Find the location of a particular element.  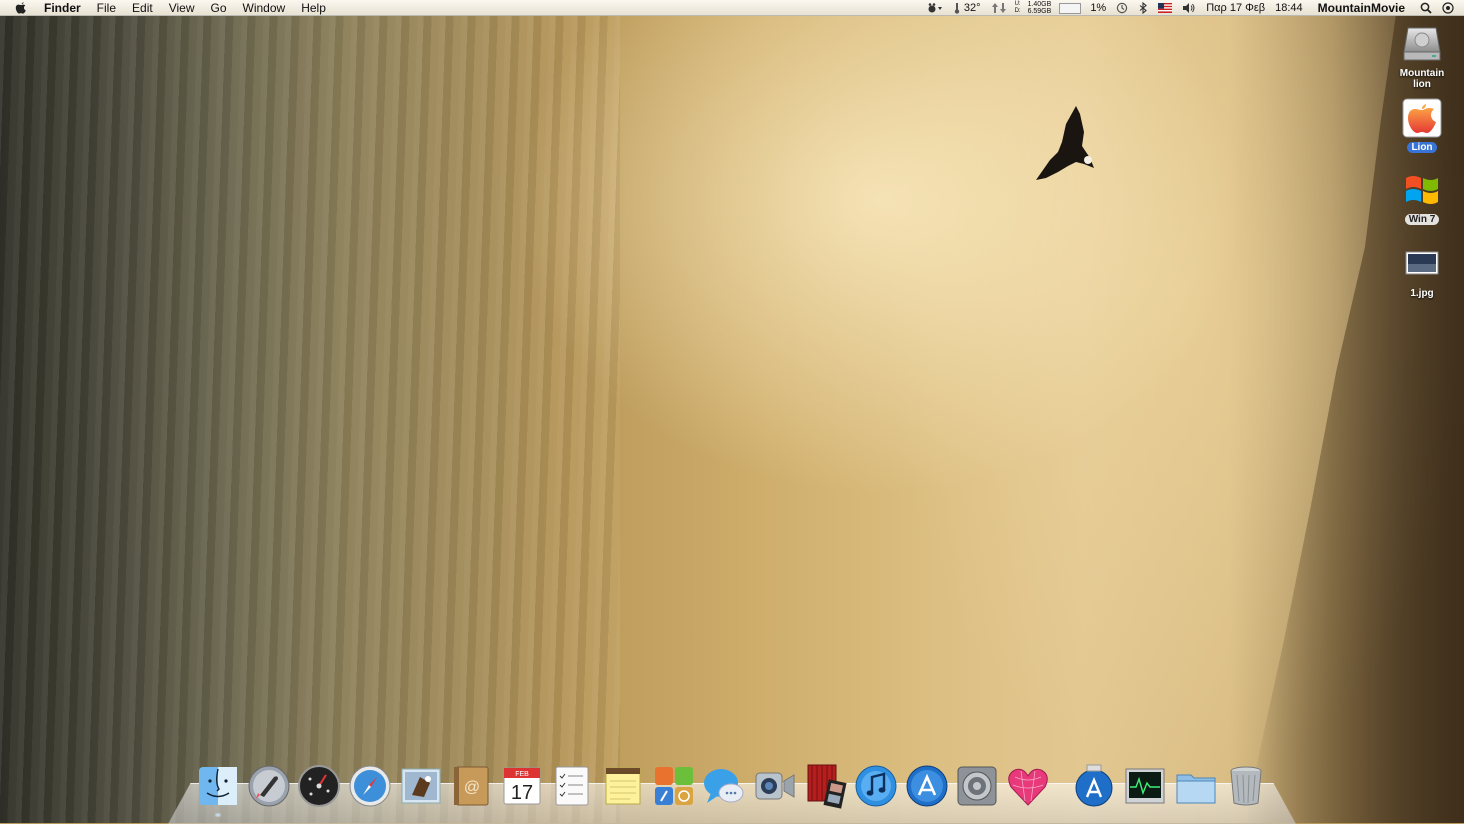

growl-status-item is located at coordinates (935, 8).